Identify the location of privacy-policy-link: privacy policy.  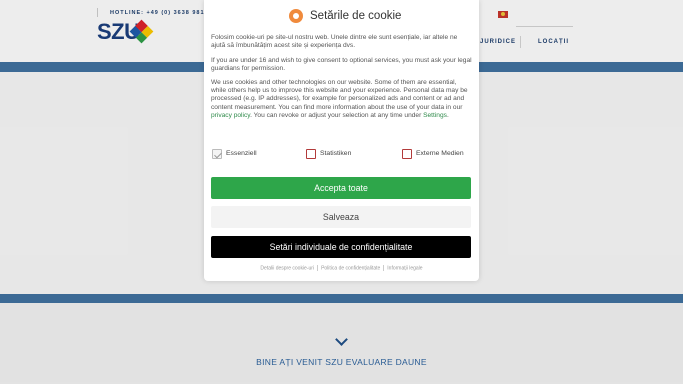
(230, 115).